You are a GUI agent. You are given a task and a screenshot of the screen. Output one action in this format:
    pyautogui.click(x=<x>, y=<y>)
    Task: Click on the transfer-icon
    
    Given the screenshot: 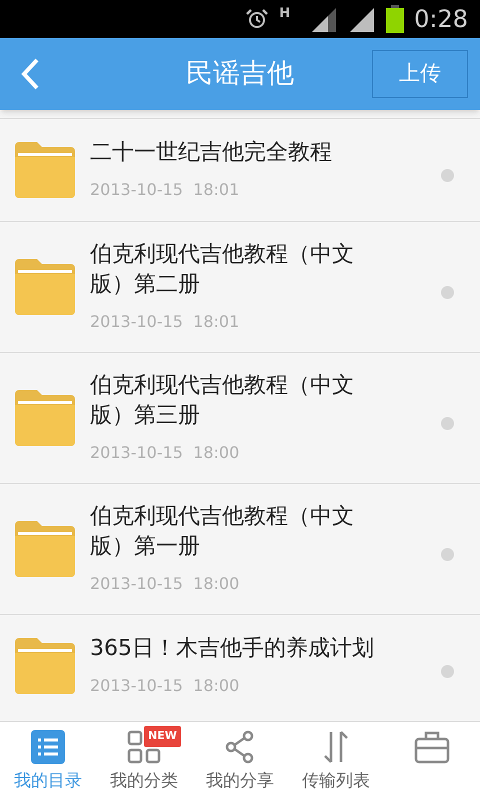 What is the action you would take?
    pyautogui.click(x=336, y=747)
    